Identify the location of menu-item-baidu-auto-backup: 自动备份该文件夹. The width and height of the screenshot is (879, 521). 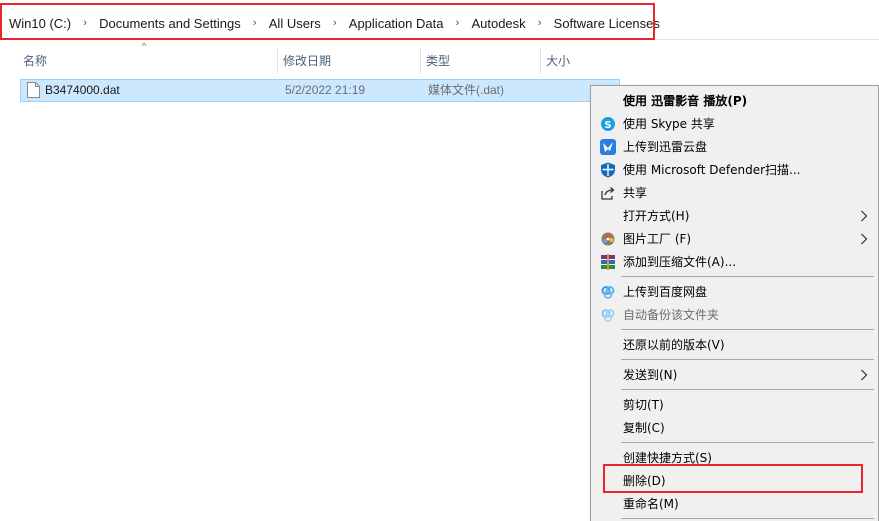
(734, 315).